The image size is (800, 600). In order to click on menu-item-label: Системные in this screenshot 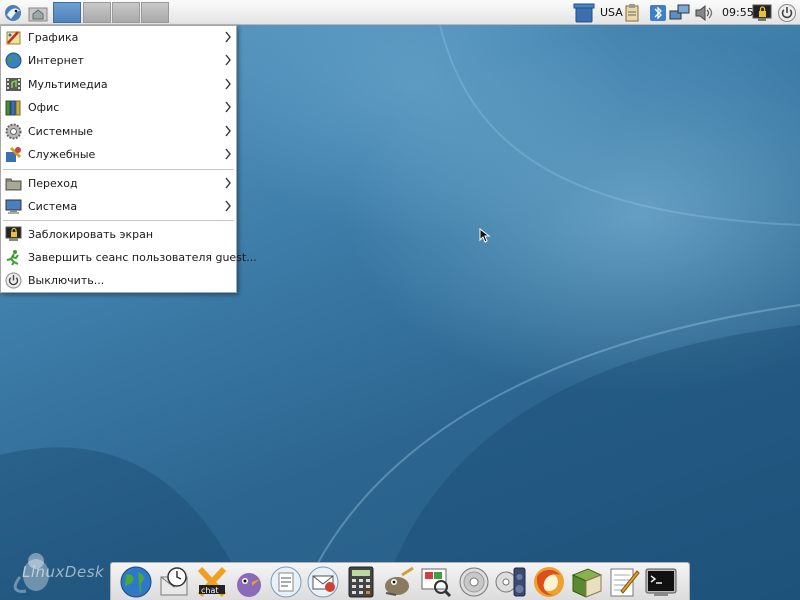, I will do `click(60, 131)`.